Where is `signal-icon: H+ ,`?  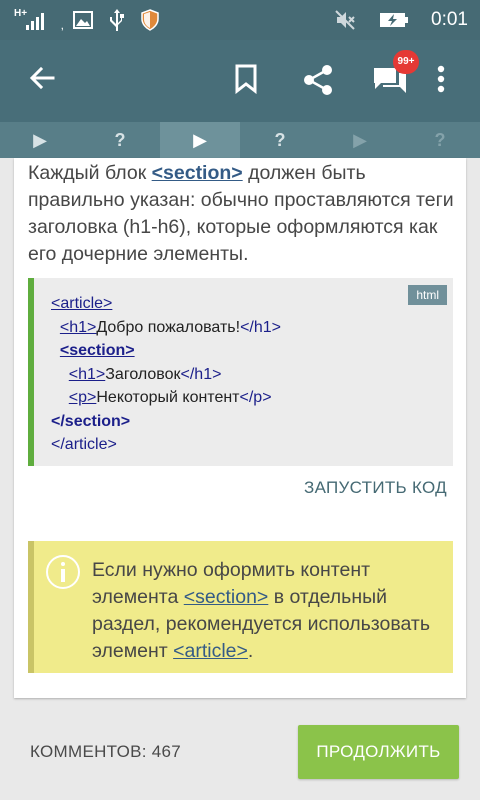 signal-icon: H+ , is located at coordinates (39, 20).